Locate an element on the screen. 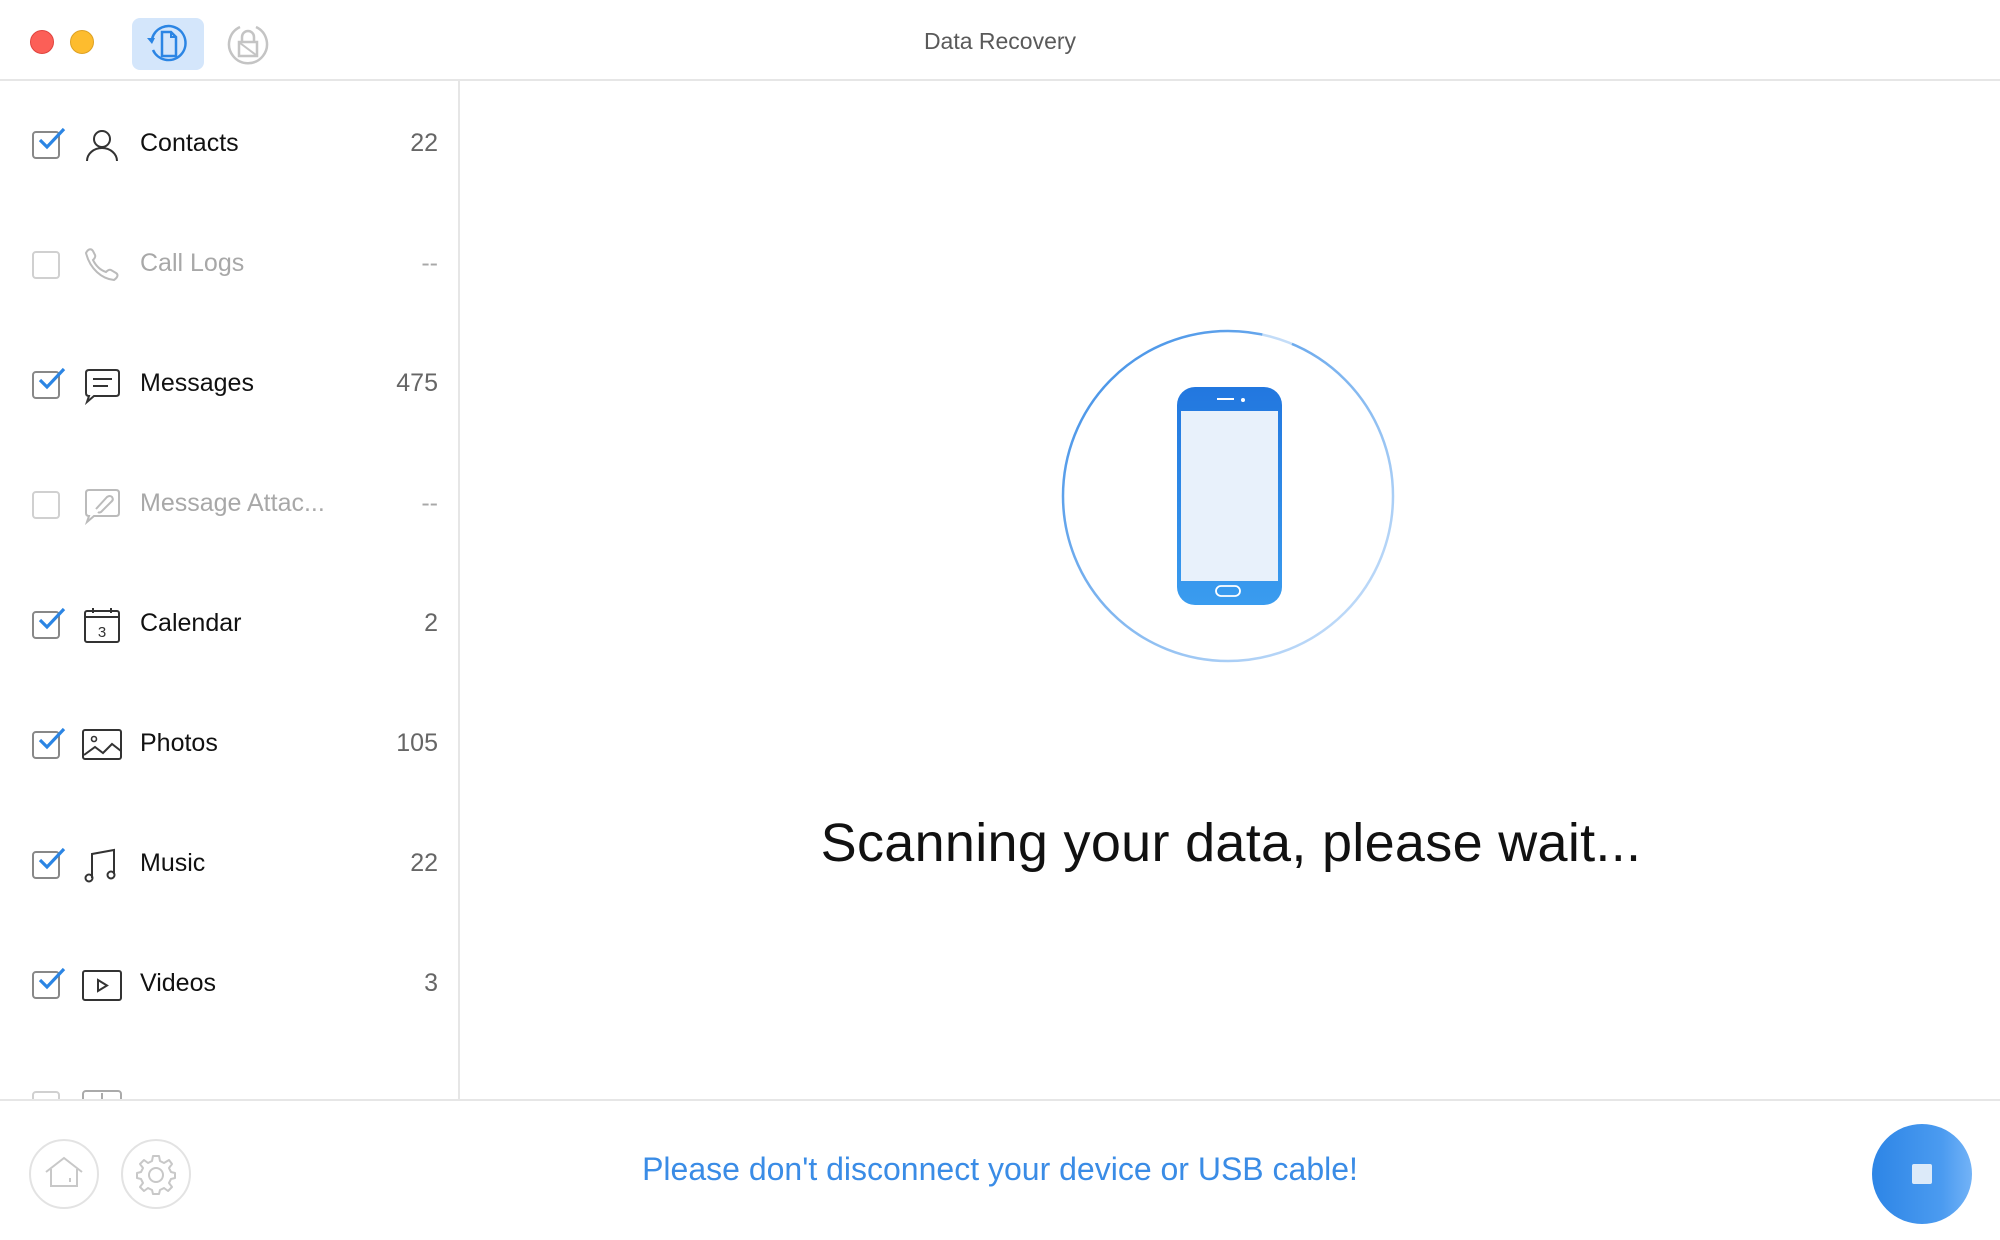 This screenshot has height=1240, width=2000. category-label: Music is located at coordinates (173, 863).